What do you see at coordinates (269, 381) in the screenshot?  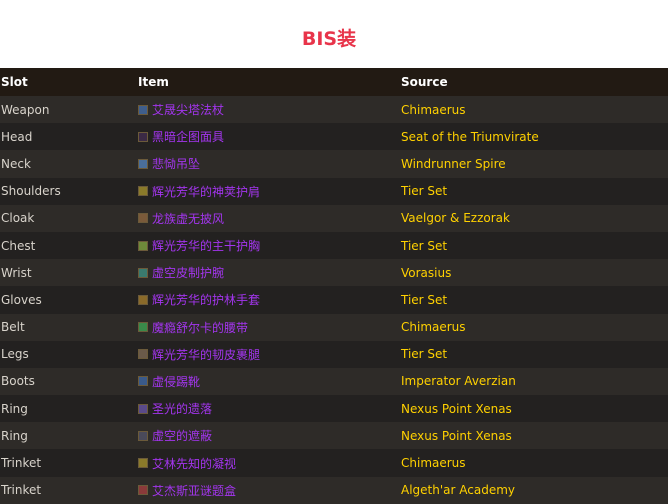 I see `item-cell: 虚侵踢靴` at bounding box center [269, 381].